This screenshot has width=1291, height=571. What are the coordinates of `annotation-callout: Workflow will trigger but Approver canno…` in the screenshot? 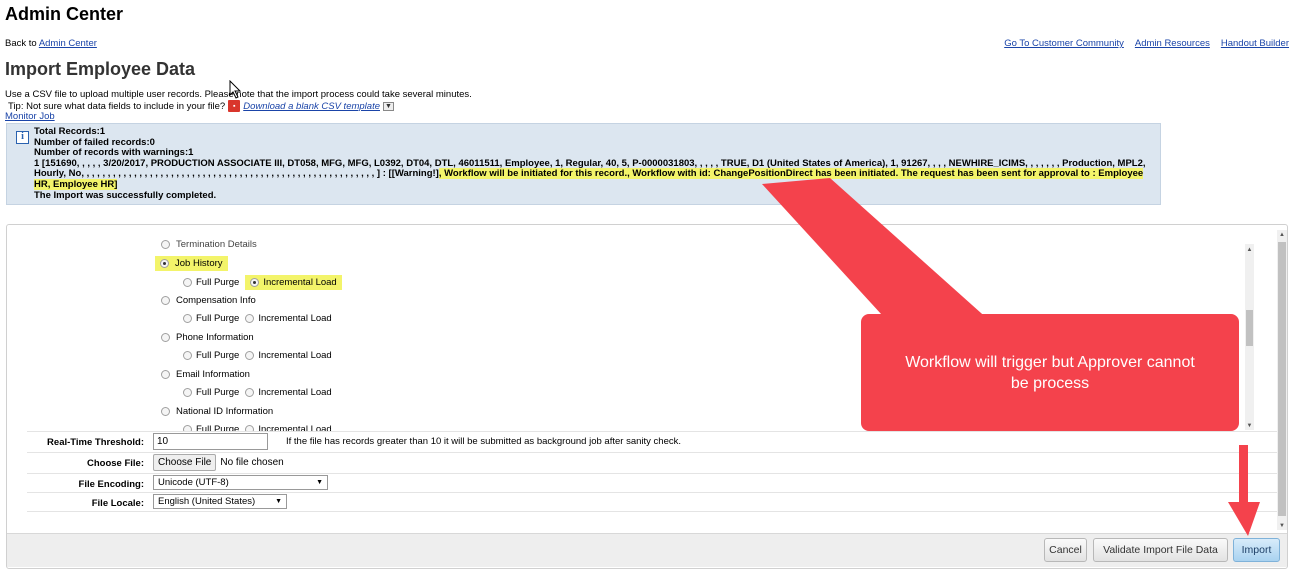 It's located at (1050, 372).